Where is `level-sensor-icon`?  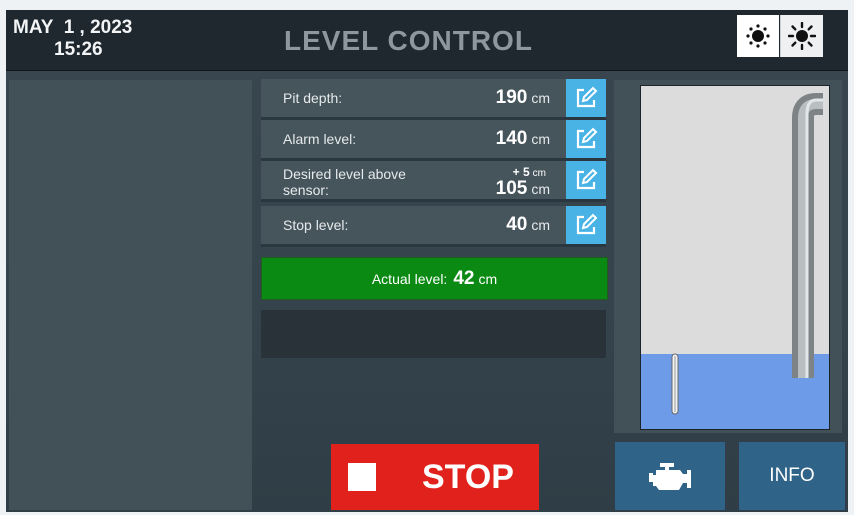
level-sensor-icon is located at coordinates (675, 384).